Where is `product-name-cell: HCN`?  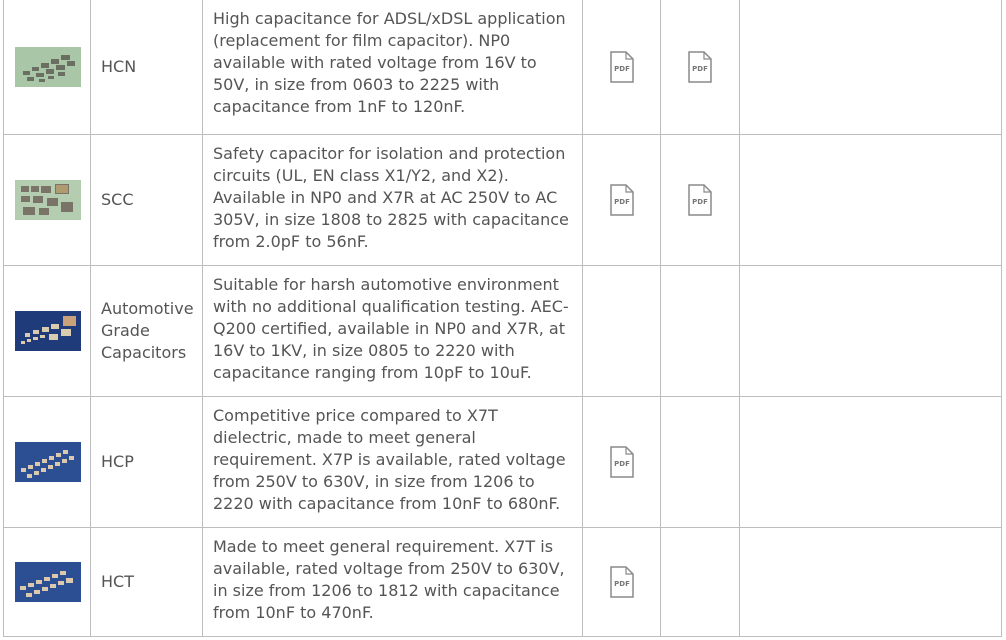
product-name-cell: HCN is located at coordinates (147, 67).